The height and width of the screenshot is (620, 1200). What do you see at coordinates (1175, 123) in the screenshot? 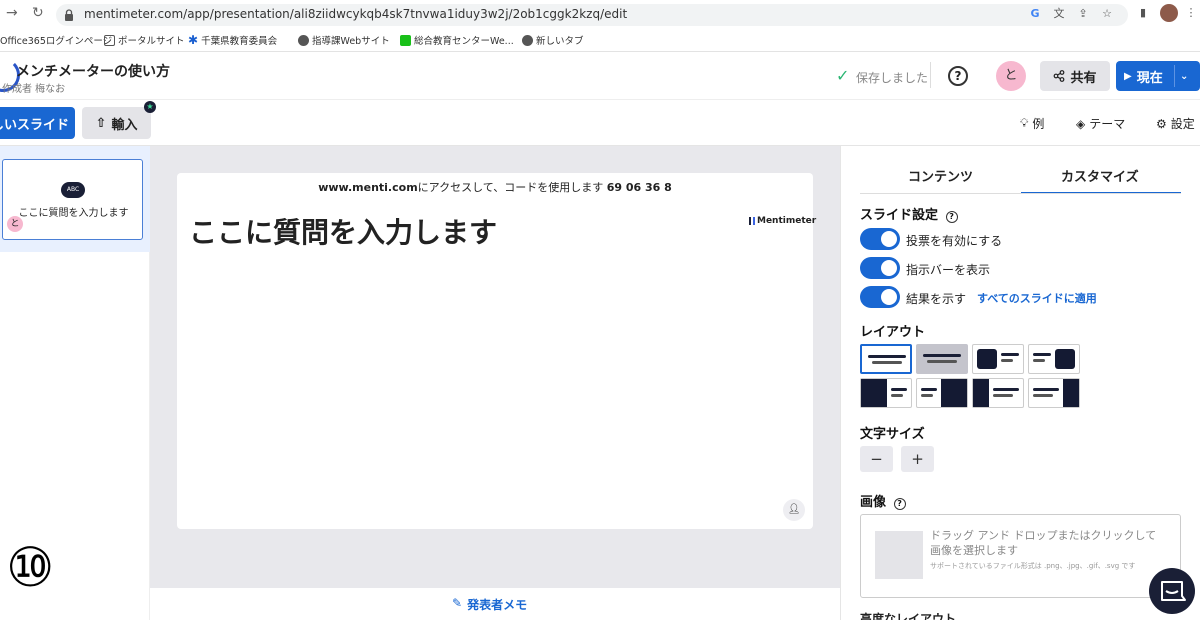
I see `settings-button: ⚙ 設定` at bounding box center [1175, 123].